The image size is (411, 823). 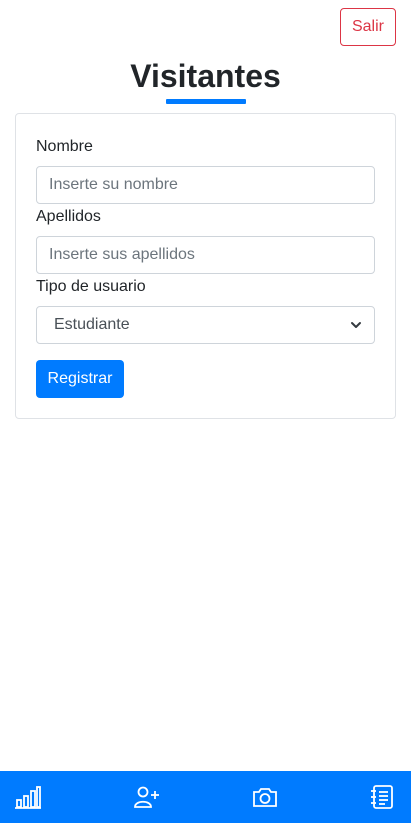 I want to click on logout-button: Salir, so click(x=368, y=27).